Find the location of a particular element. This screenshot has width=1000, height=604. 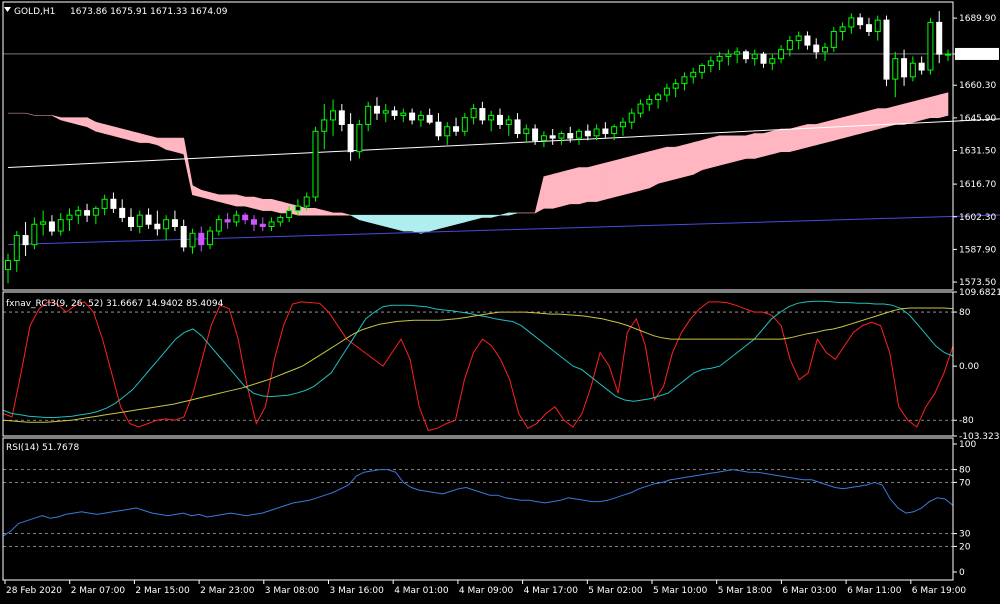

time-axis-label: 6 Mar 19:00 is located at coordinates (939, 591).